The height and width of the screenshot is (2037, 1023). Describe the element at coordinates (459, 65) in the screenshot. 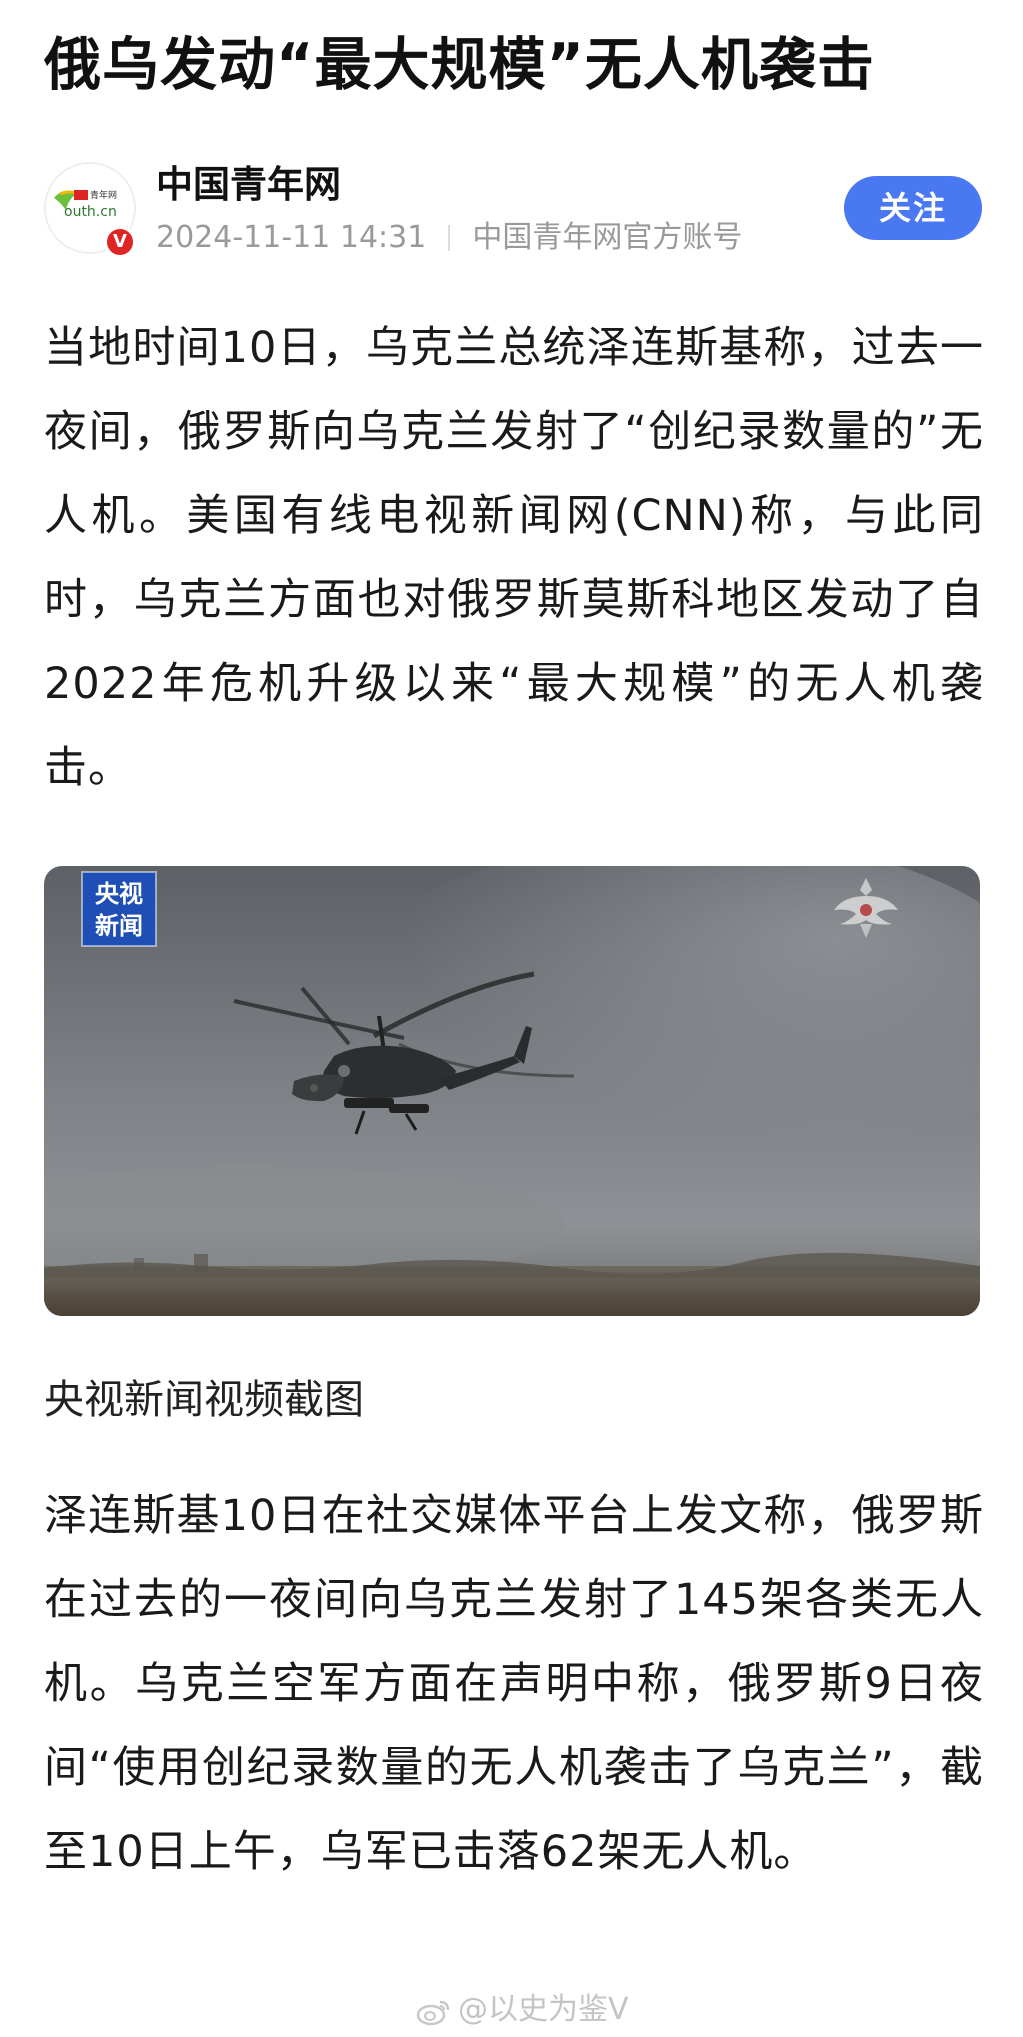

I see `article-title: 俄乌发动“最大规模”无人机袭击` at that location.